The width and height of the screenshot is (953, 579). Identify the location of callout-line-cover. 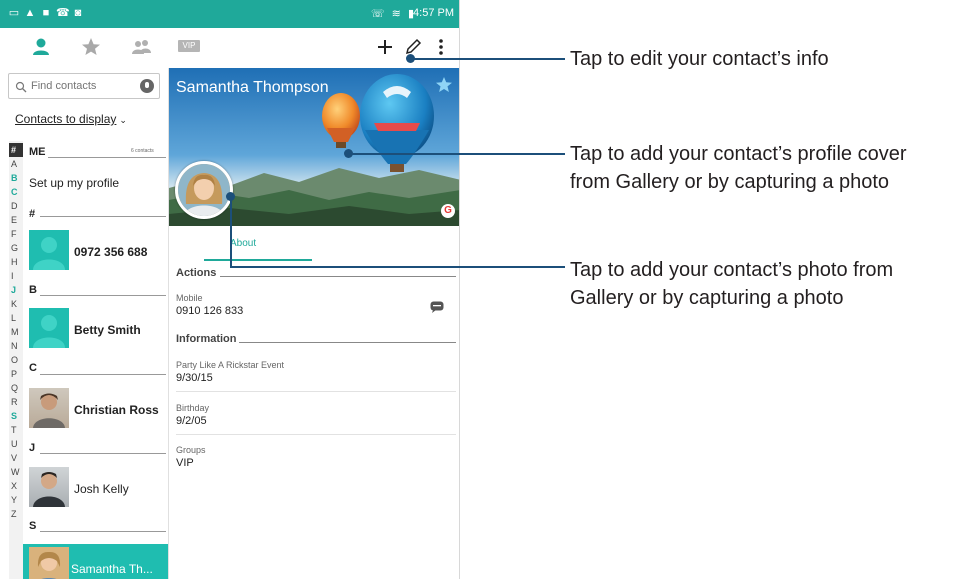
(456, 154).